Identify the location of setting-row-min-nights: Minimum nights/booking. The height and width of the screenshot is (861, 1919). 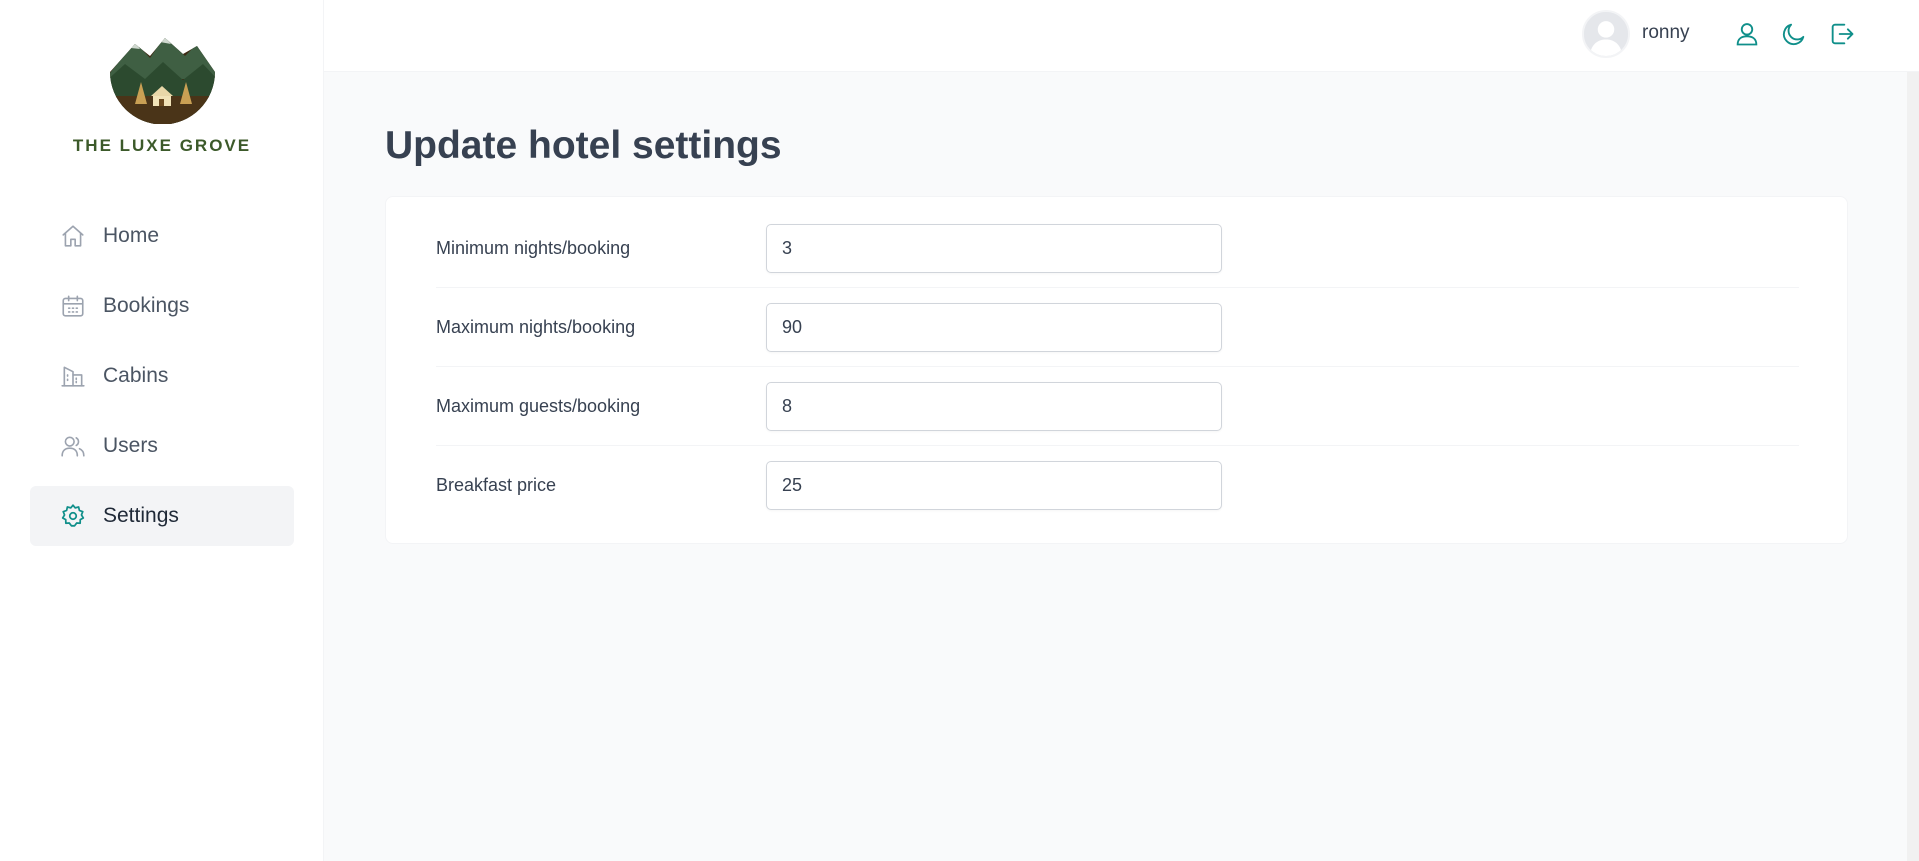
(1117, 248).